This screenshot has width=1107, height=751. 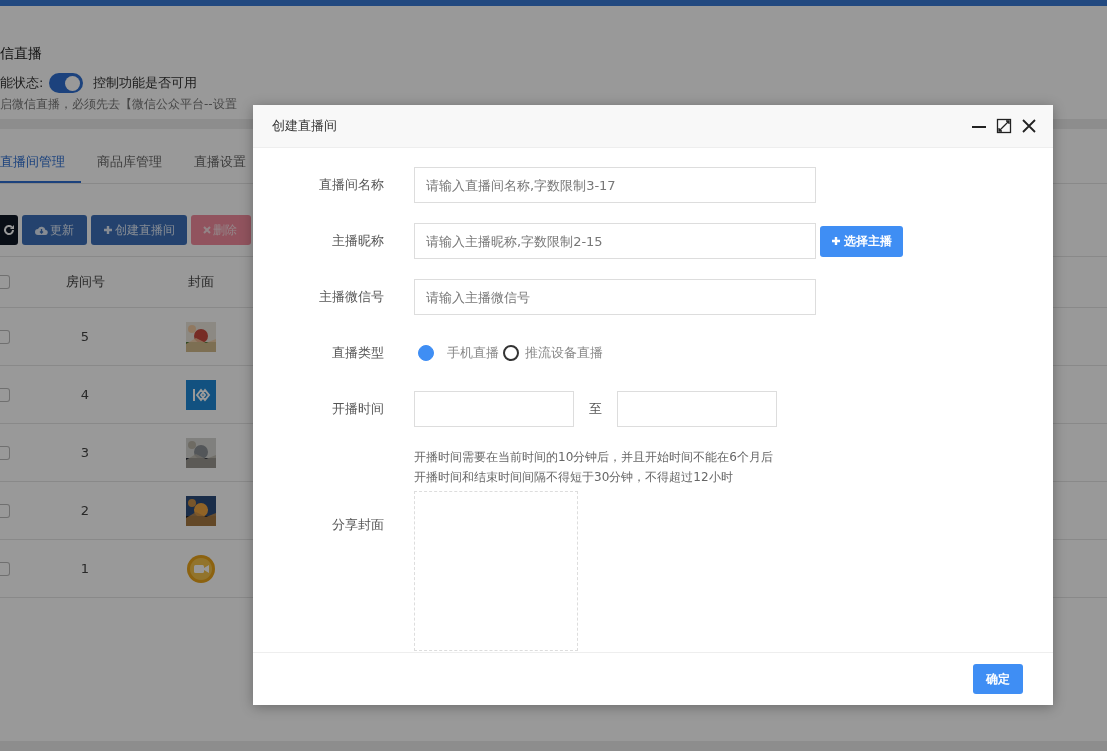 What do you see at coordinates (564, 353) in the screenshot?
I see `radio-label: 推流设备直播` at bounding box center [564, 353].